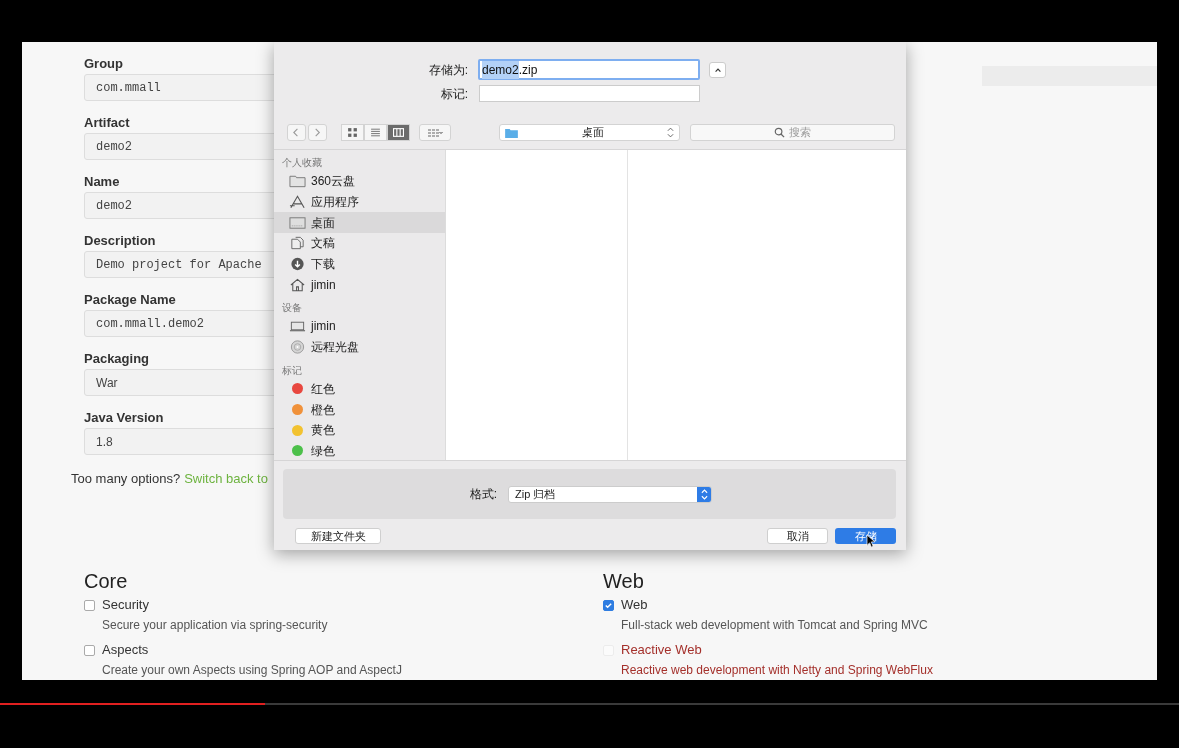 The image size is (1179, 748). What do you see at coordinates (779, 132) in the screenshot?
I see `search-icon` at bounding box center [779, 132].